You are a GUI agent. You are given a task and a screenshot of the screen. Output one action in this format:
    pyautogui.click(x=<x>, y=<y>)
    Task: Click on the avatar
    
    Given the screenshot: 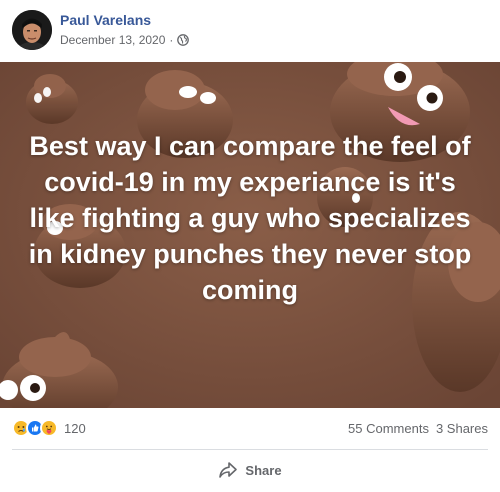 What is the action you would take?
    pyautogui.click(x=32, y=30)
    